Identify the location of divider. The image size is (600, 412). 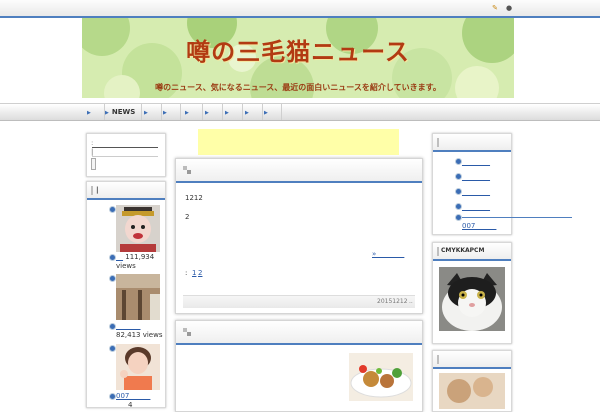
(125, 156).